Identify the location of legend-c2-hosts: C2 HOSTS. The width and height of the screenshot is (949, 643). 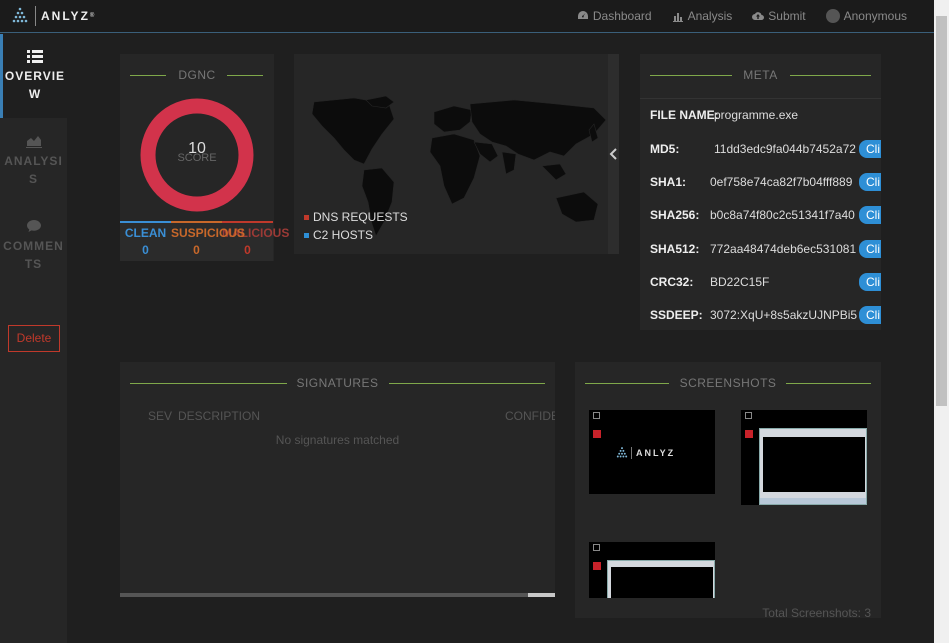
(338, 235).